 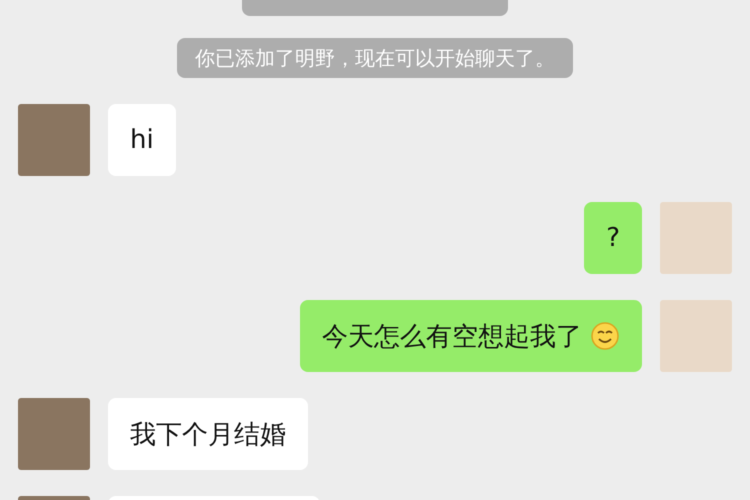 I want to click on message-bubble: ?, so click(x=613, y=238).